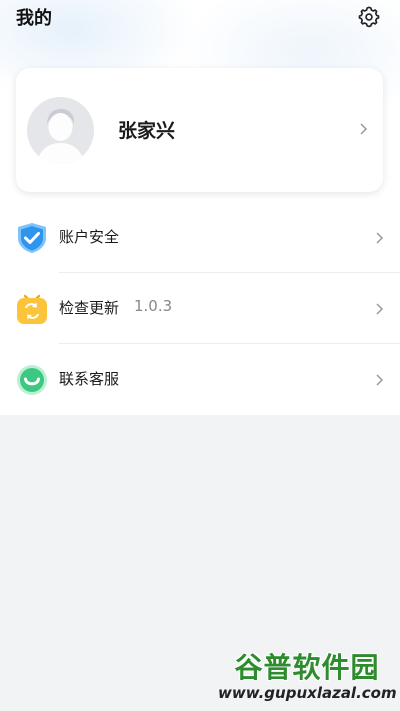 This screenshot has height=711, width=400. I want to click on page-title: 我的, so click(34, 18).